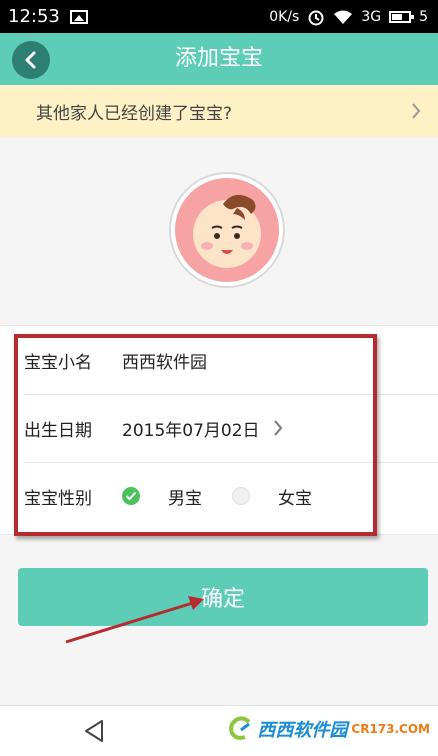 The width and height of the screenshot is (438, 756). Describe the element at coordinates (219, 16) in the screenshot. I see `status-bar: 12:53 0K/s 3G 5` at that location.